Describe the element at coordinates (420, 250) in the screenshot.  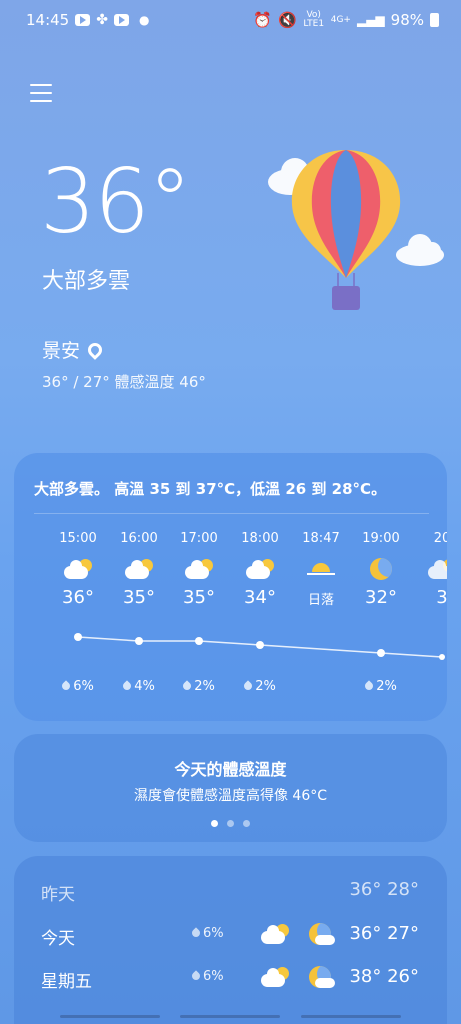
I see `cloud-icon` at that location.